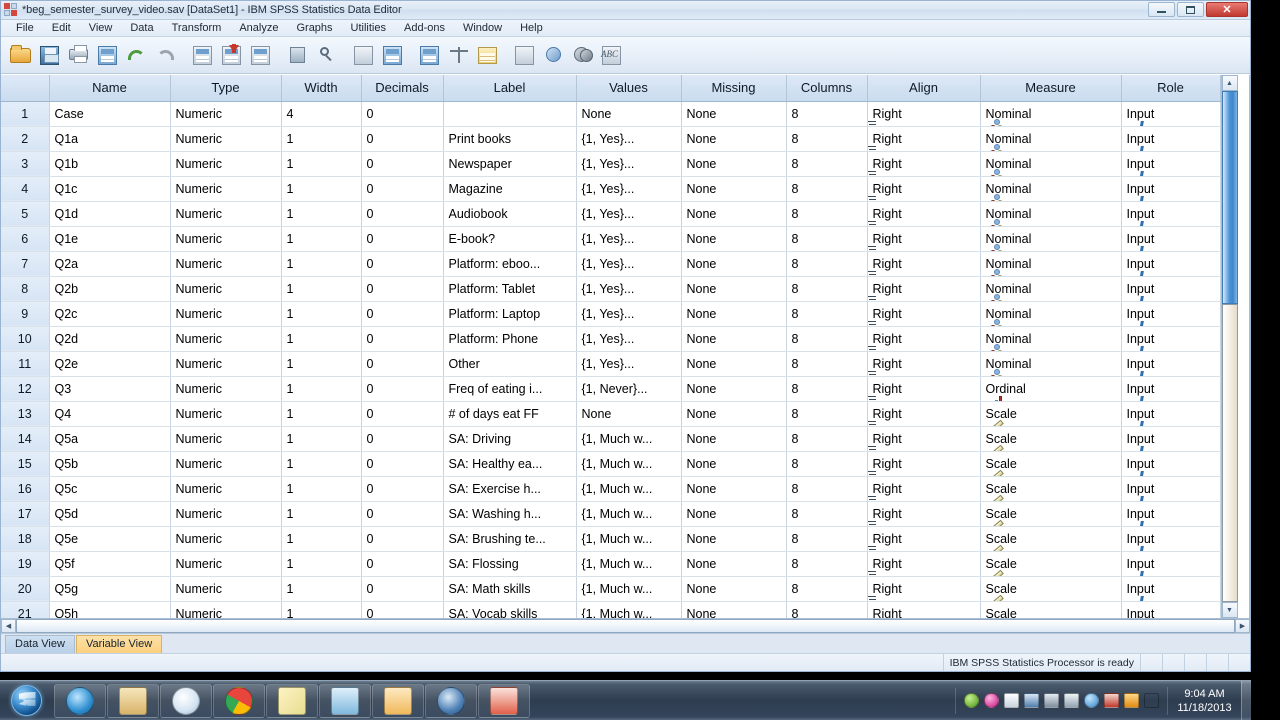 Image resolution: width=1280 pixels, height=720 pixels. What do you see at coordinates (25, 564) in the screenshot?
I see `row-number: 19` at bounding box center [25, 564].